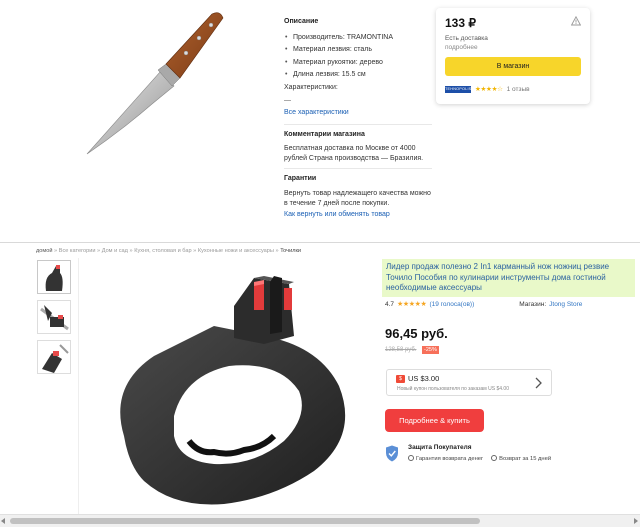 The image size is (640, 527). I want to click on breadcrumb-item: Кухня, столовая и бар, so click(162, 251).